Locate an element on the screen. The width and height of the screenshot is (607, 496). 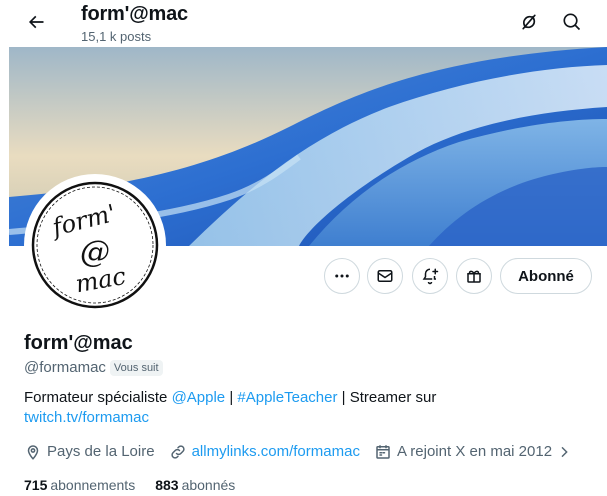
avatar: form' @ mac is located at coordinates (95, 245).